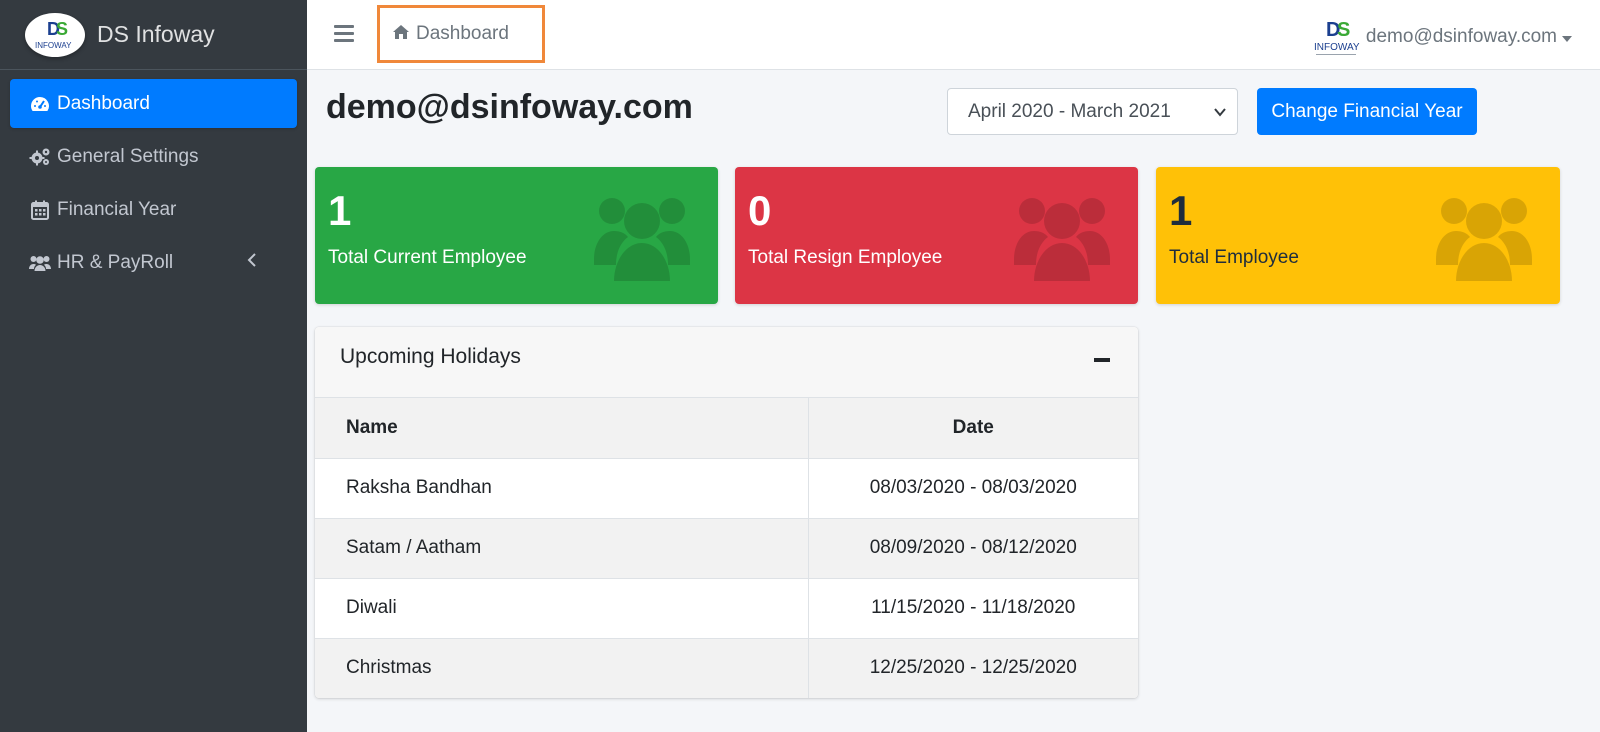 This screenshot has width=1600, height=732. I want to click on user-avatar: D S INFOWAY, so click(1336, 37).